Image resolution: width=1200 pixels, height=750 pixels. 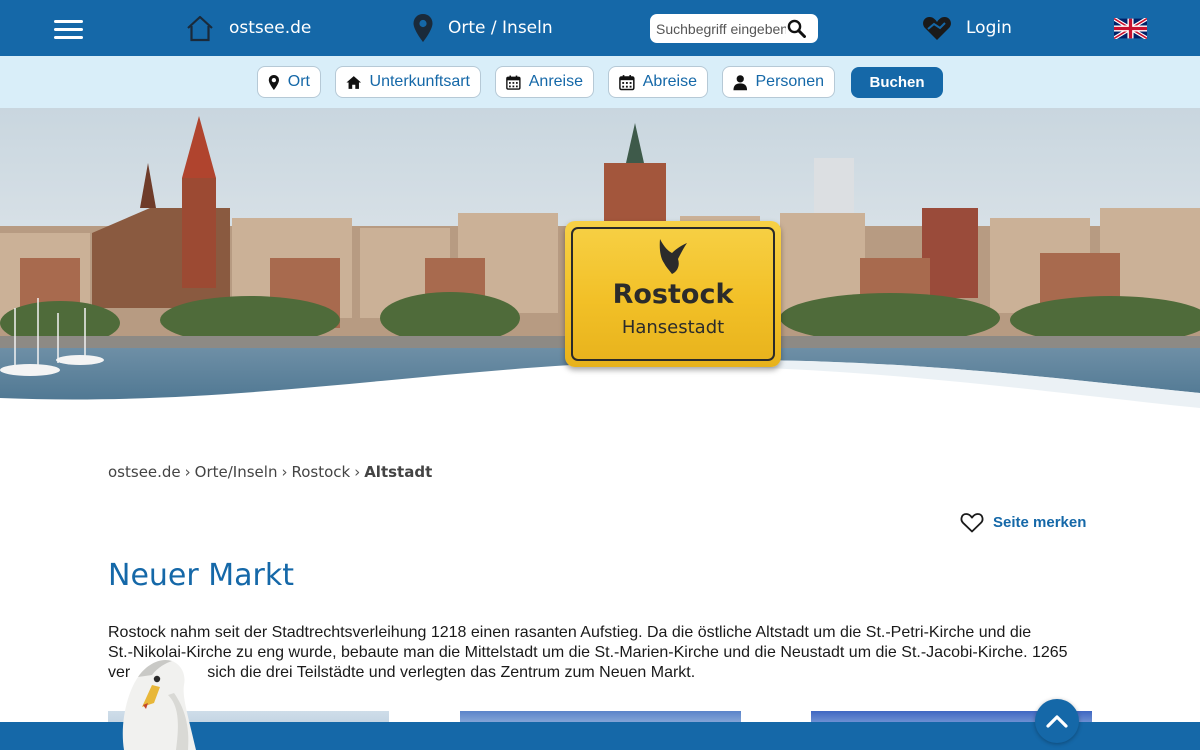 I want to click on booking-abreise-button: Abreise, so click(x=658, y=82).